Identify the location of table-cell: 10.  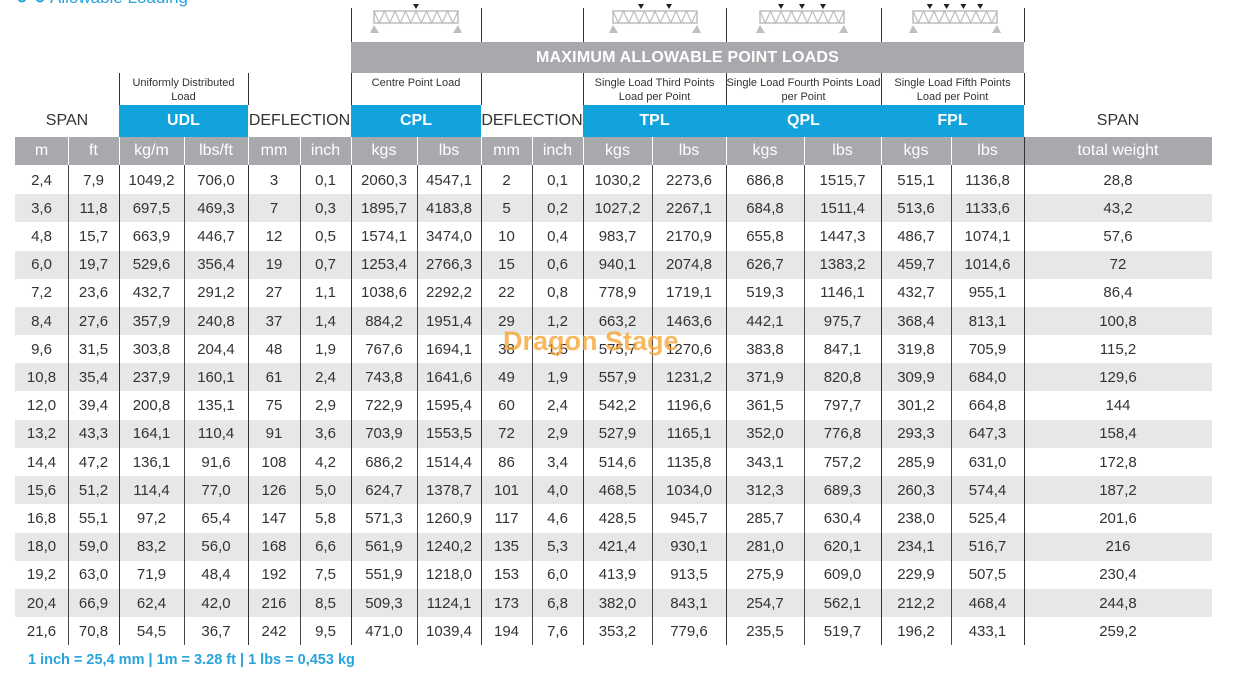
(506, 236).